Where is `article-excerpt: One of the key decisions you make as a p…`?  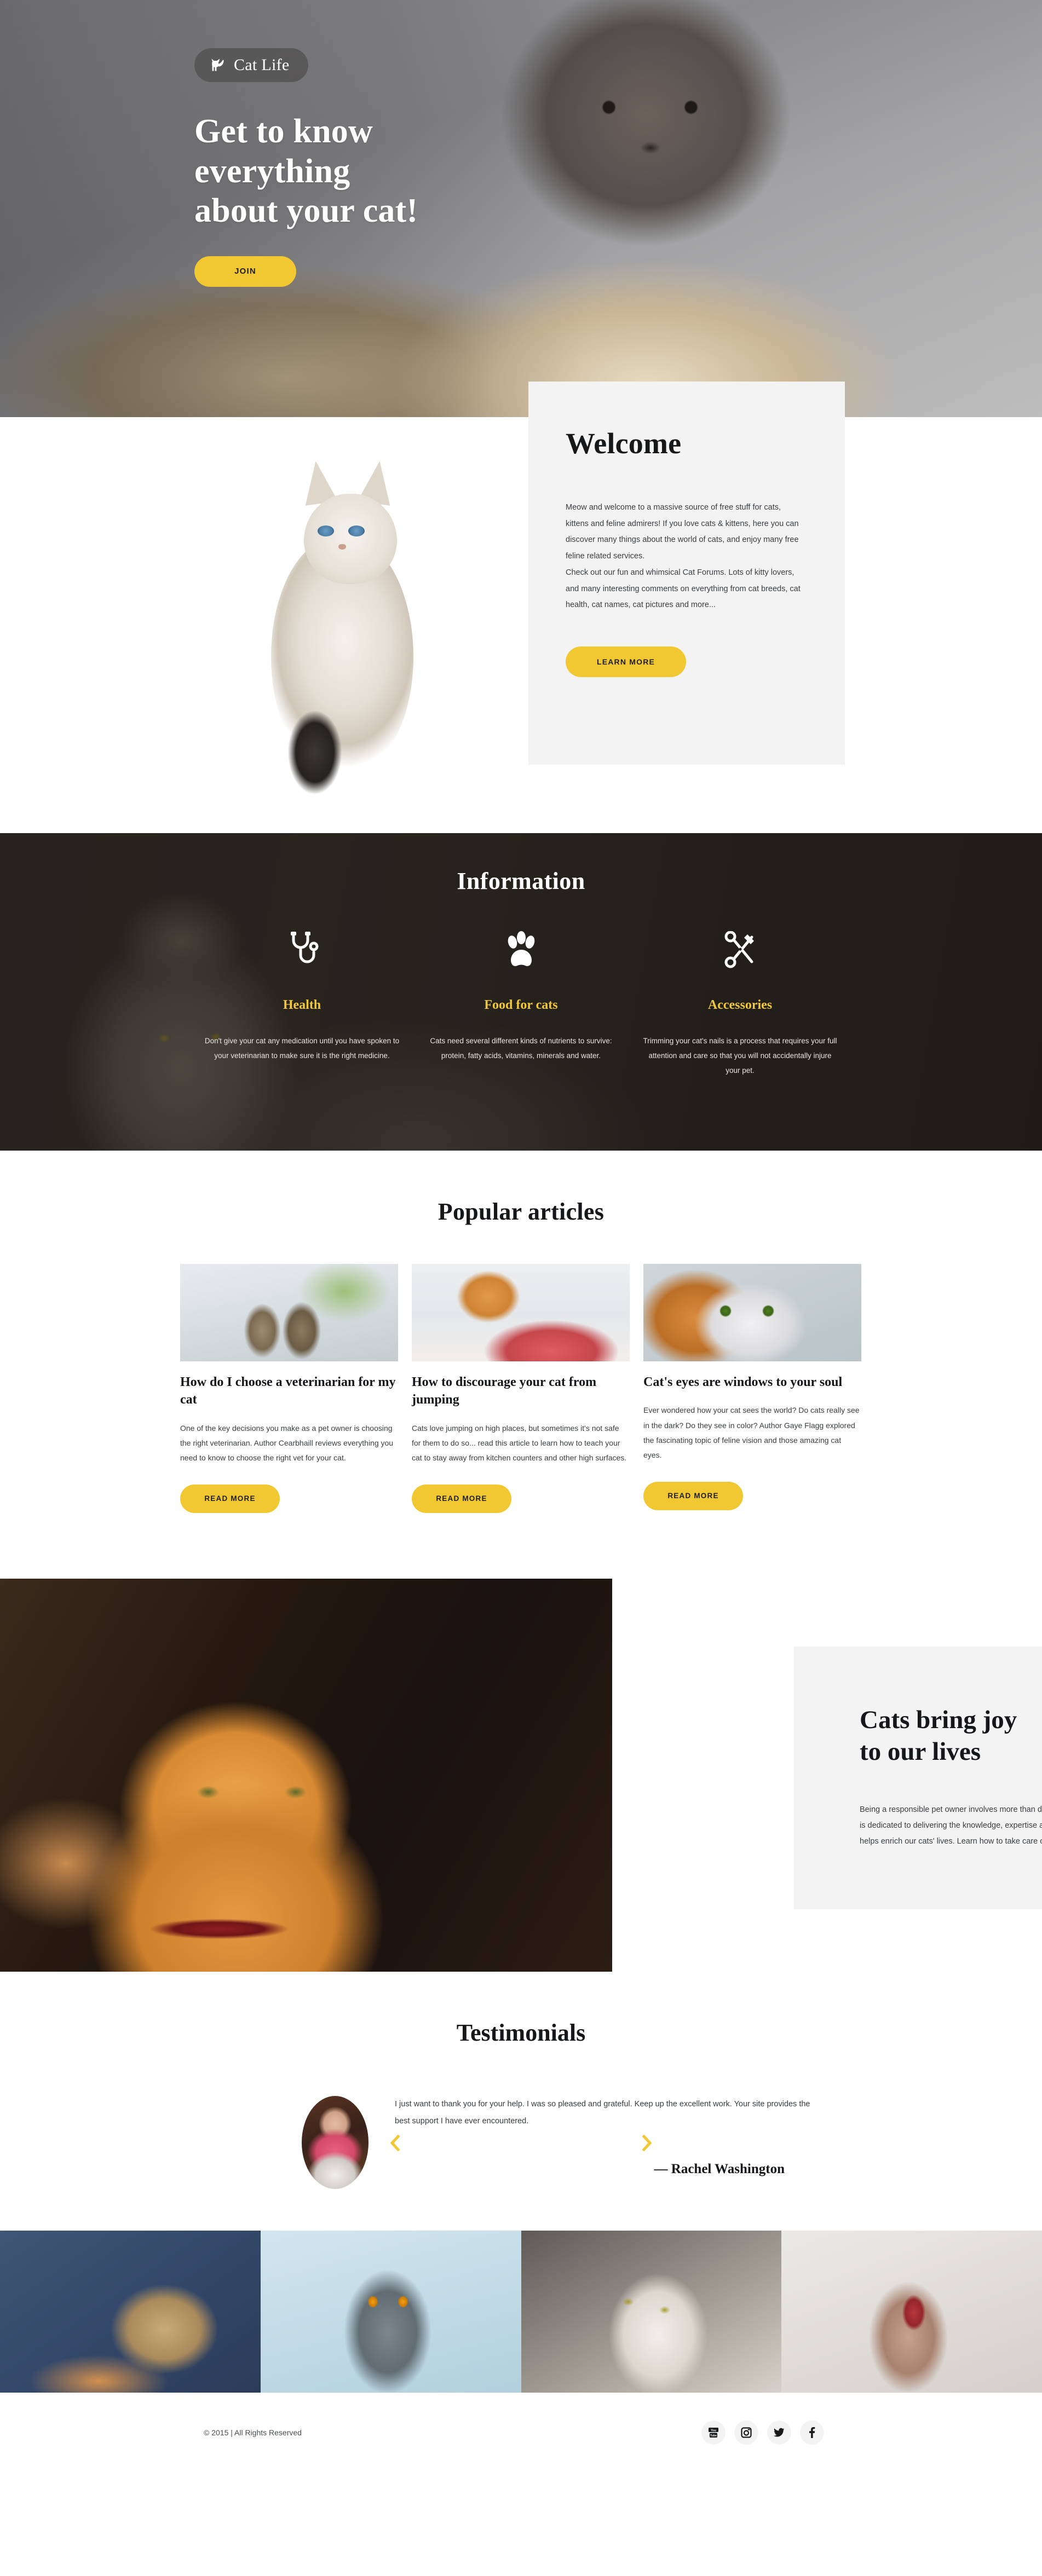 article-excerpt: One of the key decisions you make as a p… is located at coordinates (287, 1443).